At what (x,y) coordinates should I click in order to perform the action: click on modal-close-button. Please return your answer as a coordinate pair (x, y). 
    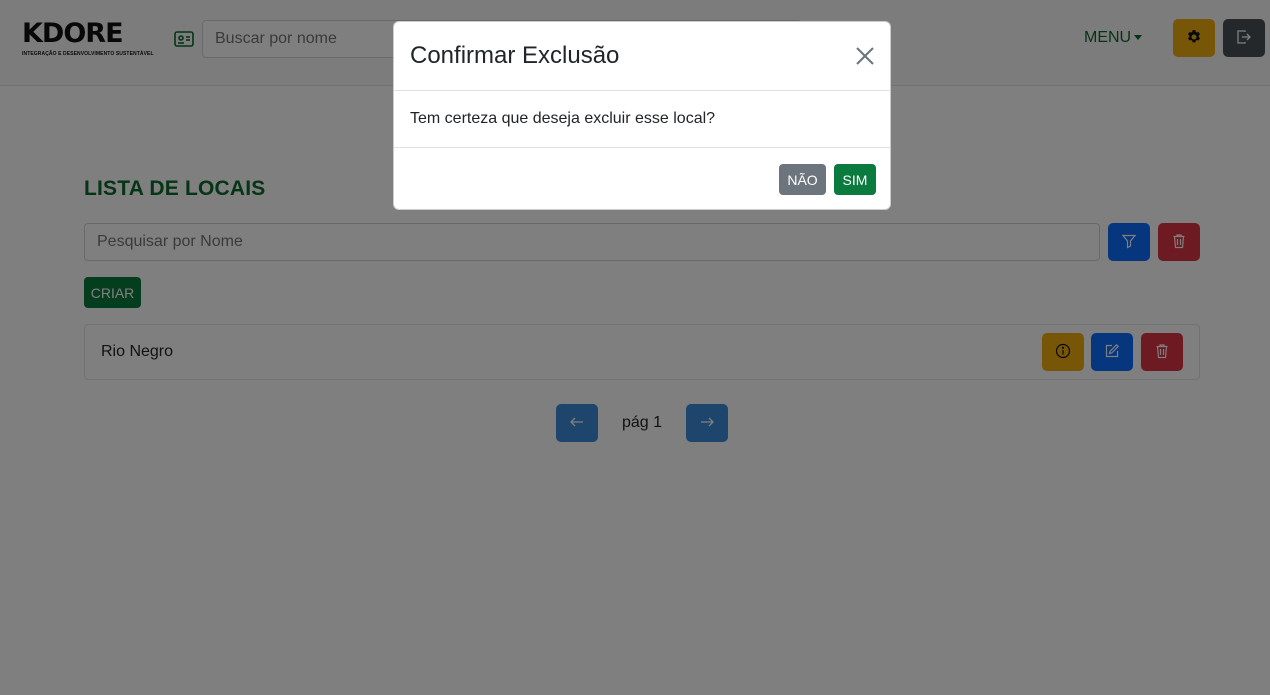
    Looking at the image, I should click on (865, 56).